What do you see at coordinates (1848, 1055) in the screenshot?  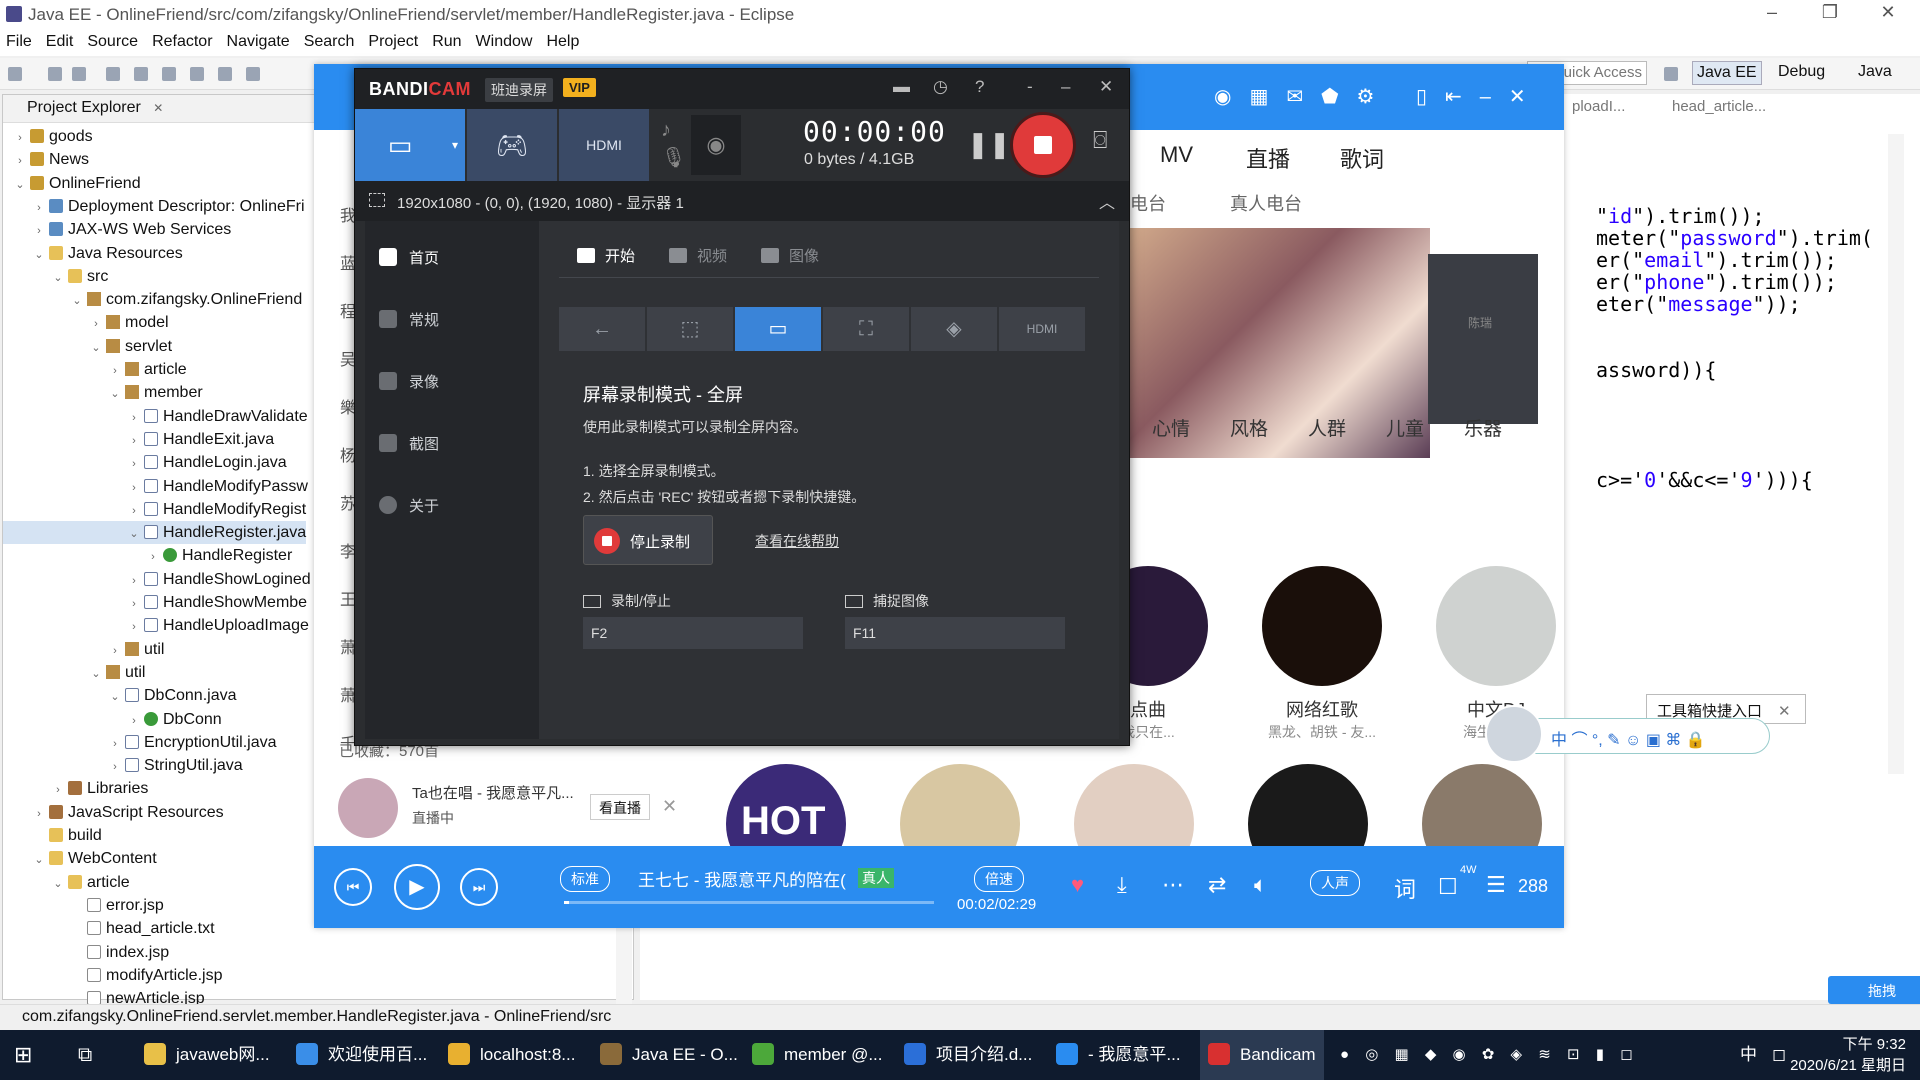 I see `clock: 下午 9:32 2020/6/21 星期日` at bounding box center [1848, 1055].